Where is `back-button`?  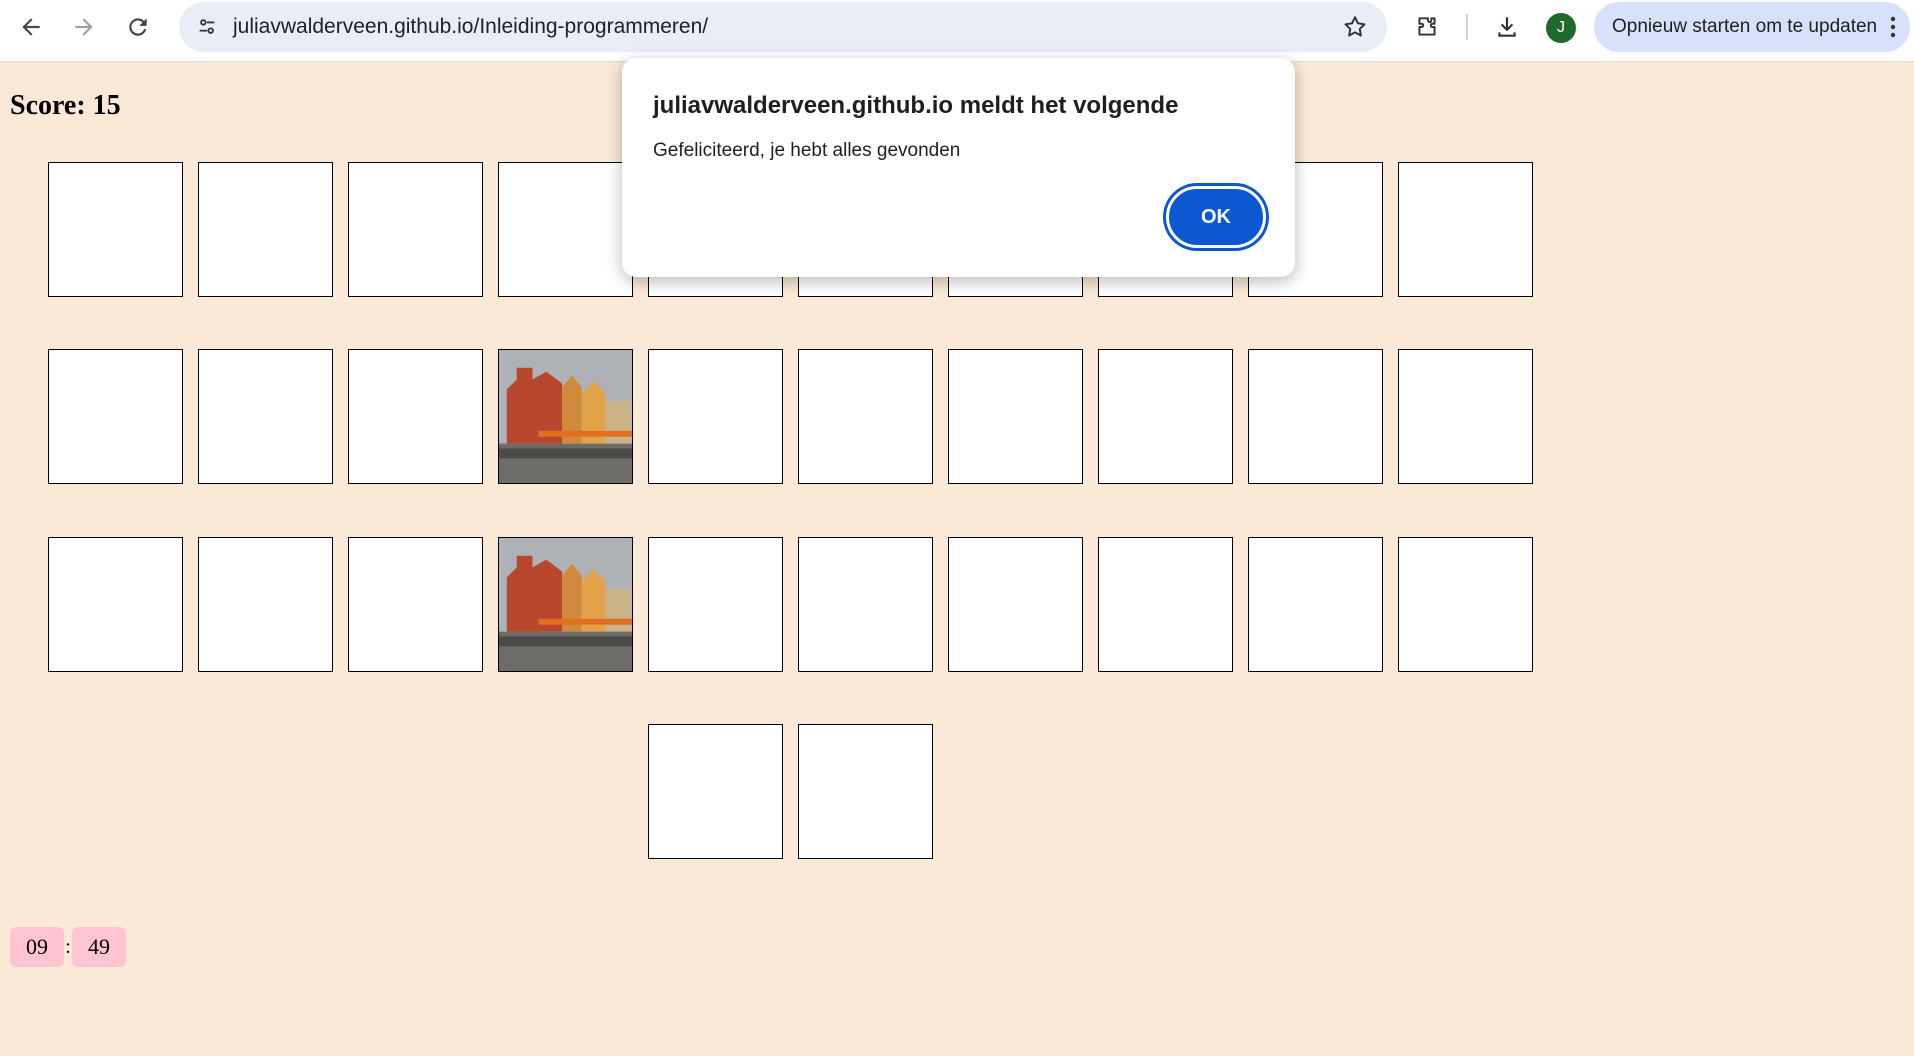 back-button is located at coordinates (31, 27).